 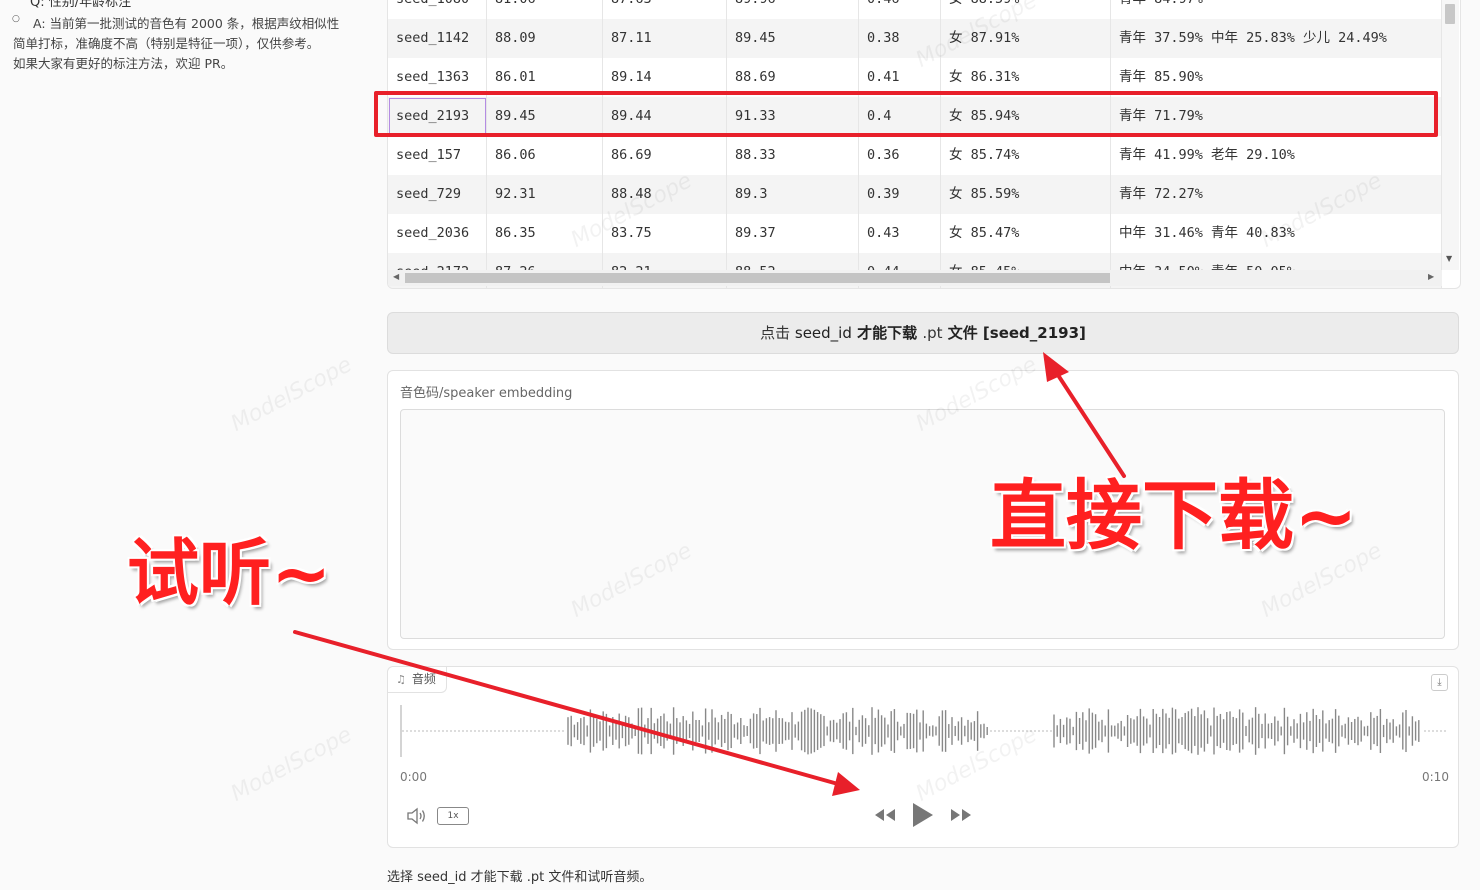 What do you see at coordinates (437, 9) in the screenshot?
I see `table-cell: seed_1080` at bounding box center [437, 9].